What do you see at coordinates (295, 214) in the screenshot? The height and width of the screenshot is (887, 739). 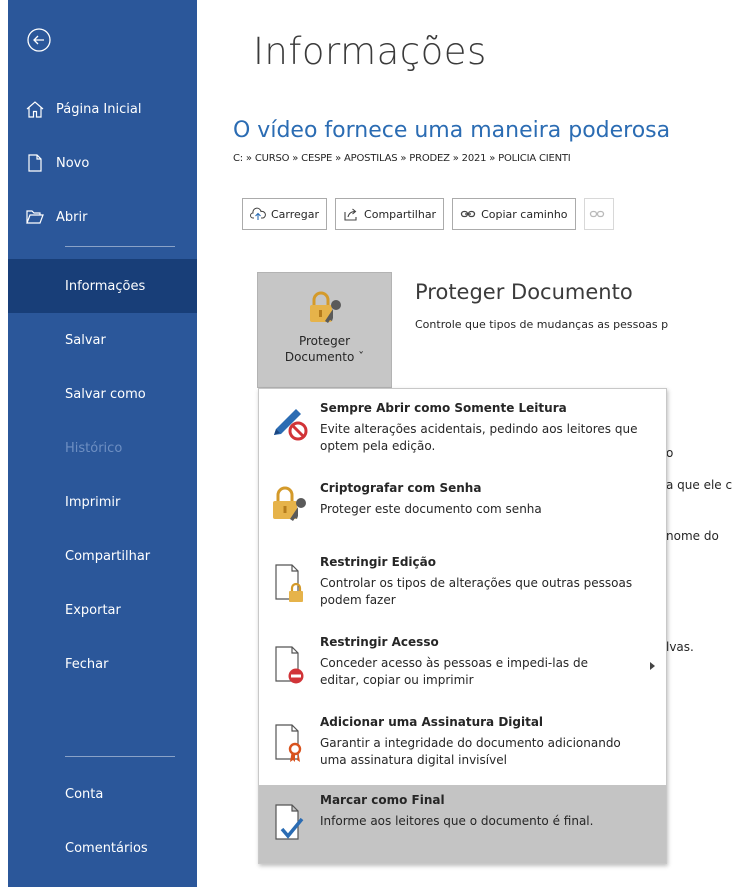 I see `upload-label: Carregar` at bounding box center [295, 214].